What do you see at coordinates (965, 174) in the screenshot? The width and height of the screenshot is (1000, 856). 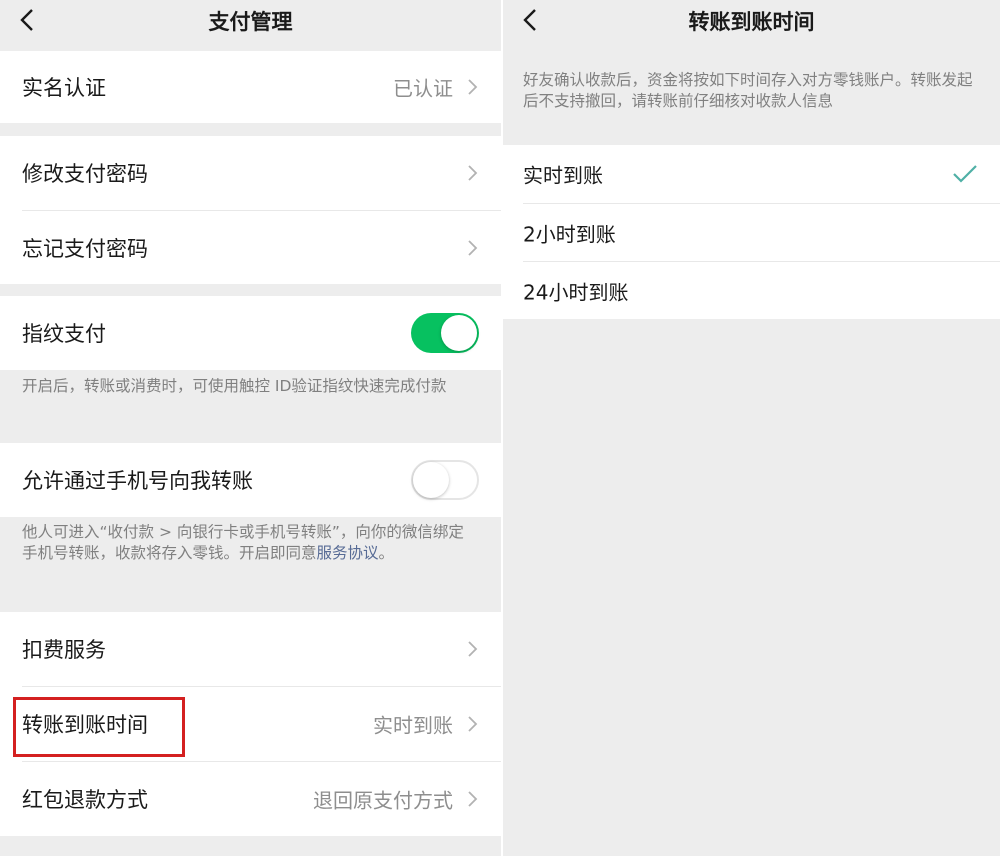 I see `checkmark-icon` at bounding box center [965, 174].